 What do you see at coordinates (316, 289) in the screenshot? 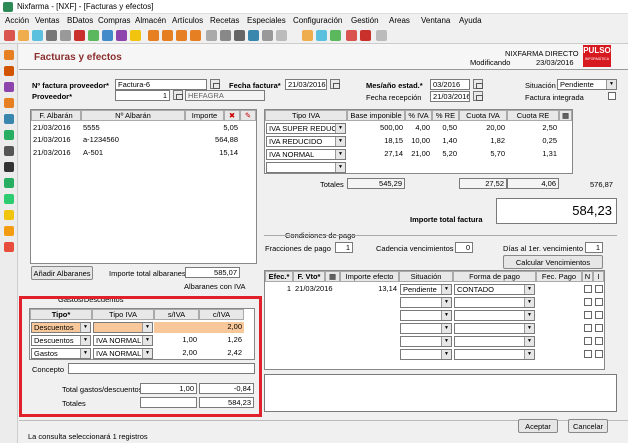
I see `efecto-fvto: 21/03/2016` at bounding box center [316, 289].